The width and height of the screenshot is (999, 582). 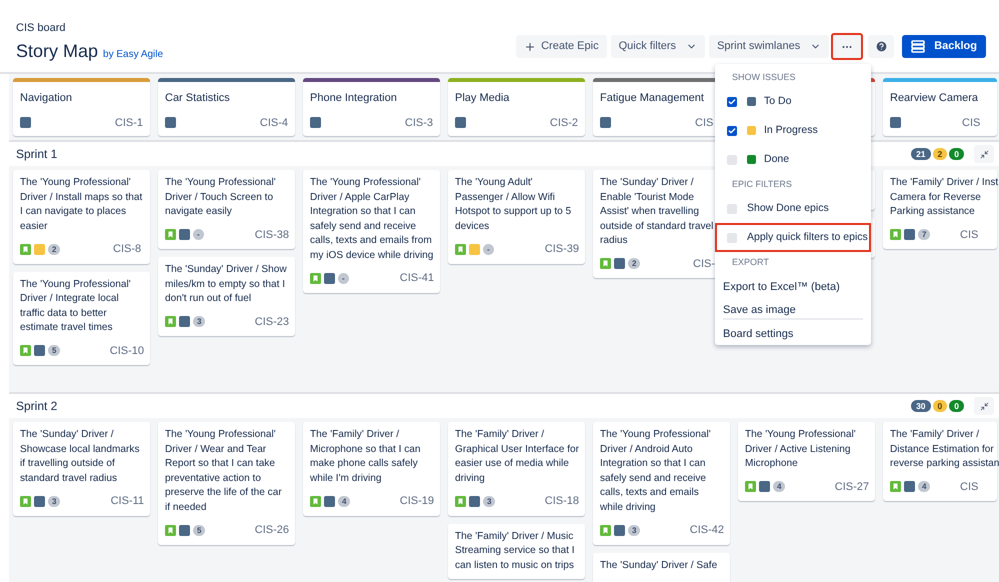 What do you see at coordinates (37, 154) in the screenshot?
I see `sprint-name: Sprint 1` at bounding box center [37, 154].